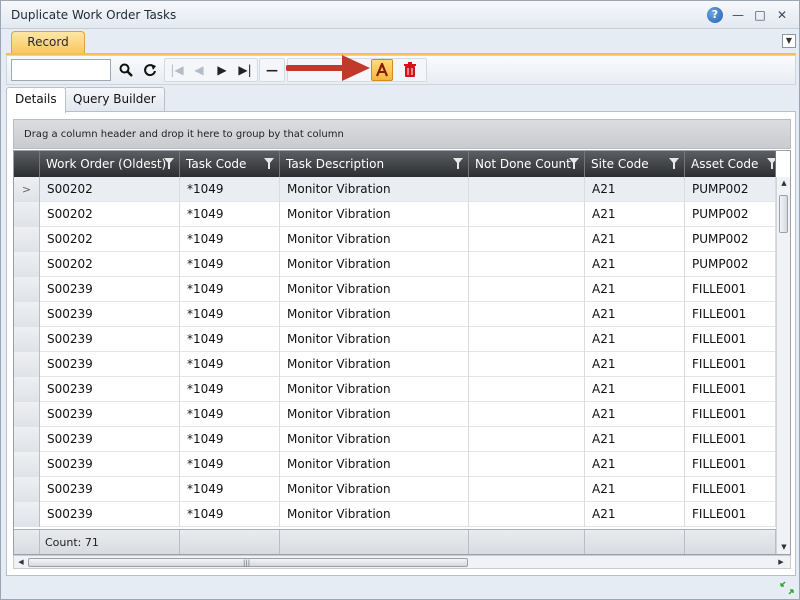 This screenshot has height=600, width=800. Describe the element at coordinates (635, 164) in the screenshot. I see `column-header-site-code: Site Code` at that location.